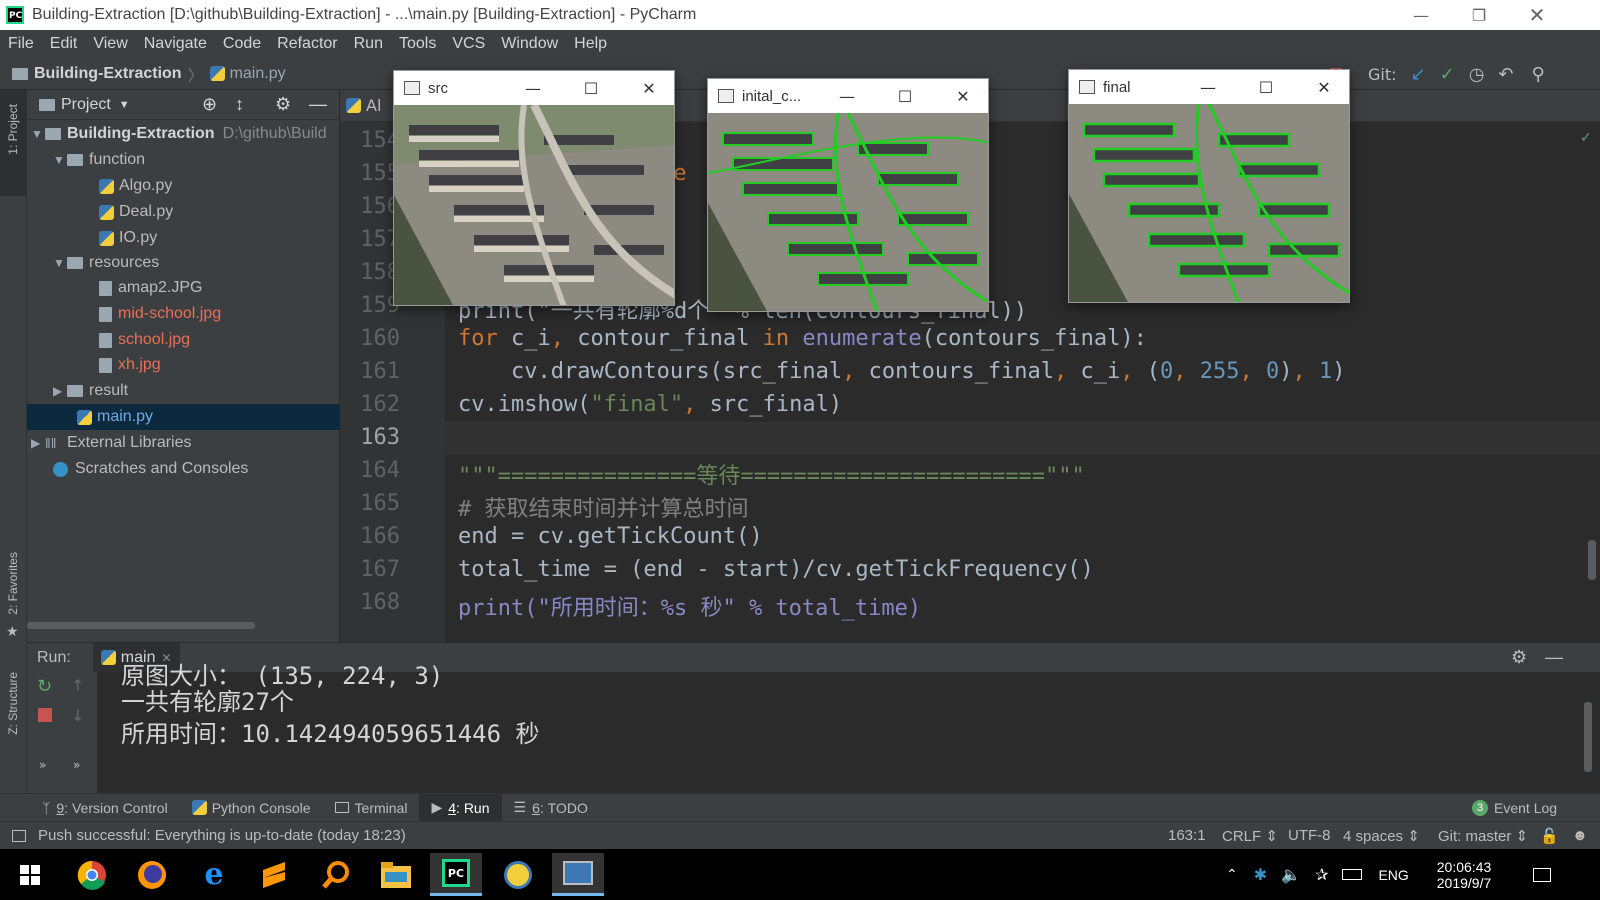 This screenshot has width=1600, height=900. What do you see at coordinates (1588, 737) in the screenshot?
I see `output-scrollbar` at bounding box center [1588, 737].